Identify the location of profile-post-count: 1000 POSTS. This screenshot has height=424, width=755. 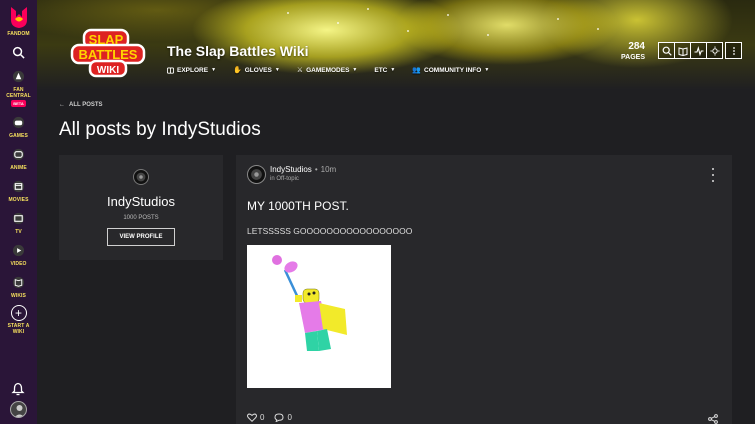
(141, 218).